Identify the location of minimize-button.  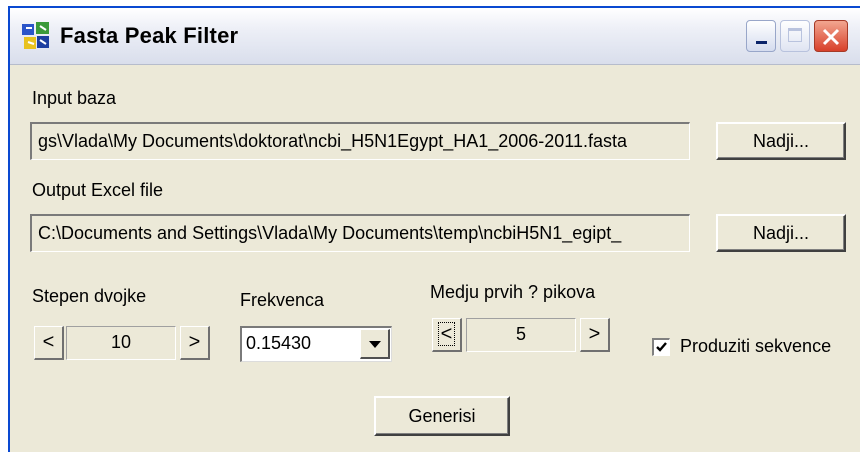
(761, 36).